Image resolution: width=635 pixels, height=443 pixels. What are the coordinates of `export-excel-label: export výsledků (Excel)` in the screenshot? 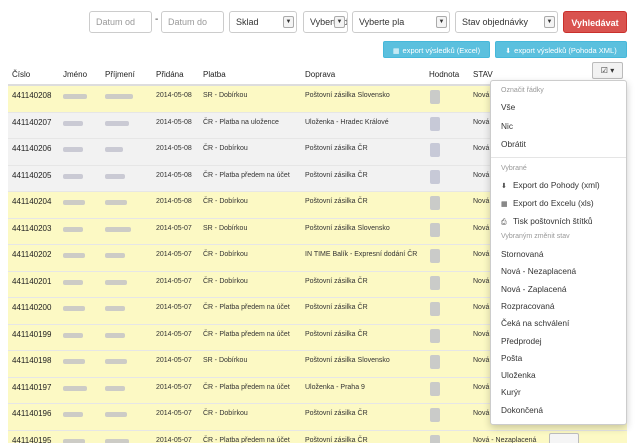 It's located at (441, 50).